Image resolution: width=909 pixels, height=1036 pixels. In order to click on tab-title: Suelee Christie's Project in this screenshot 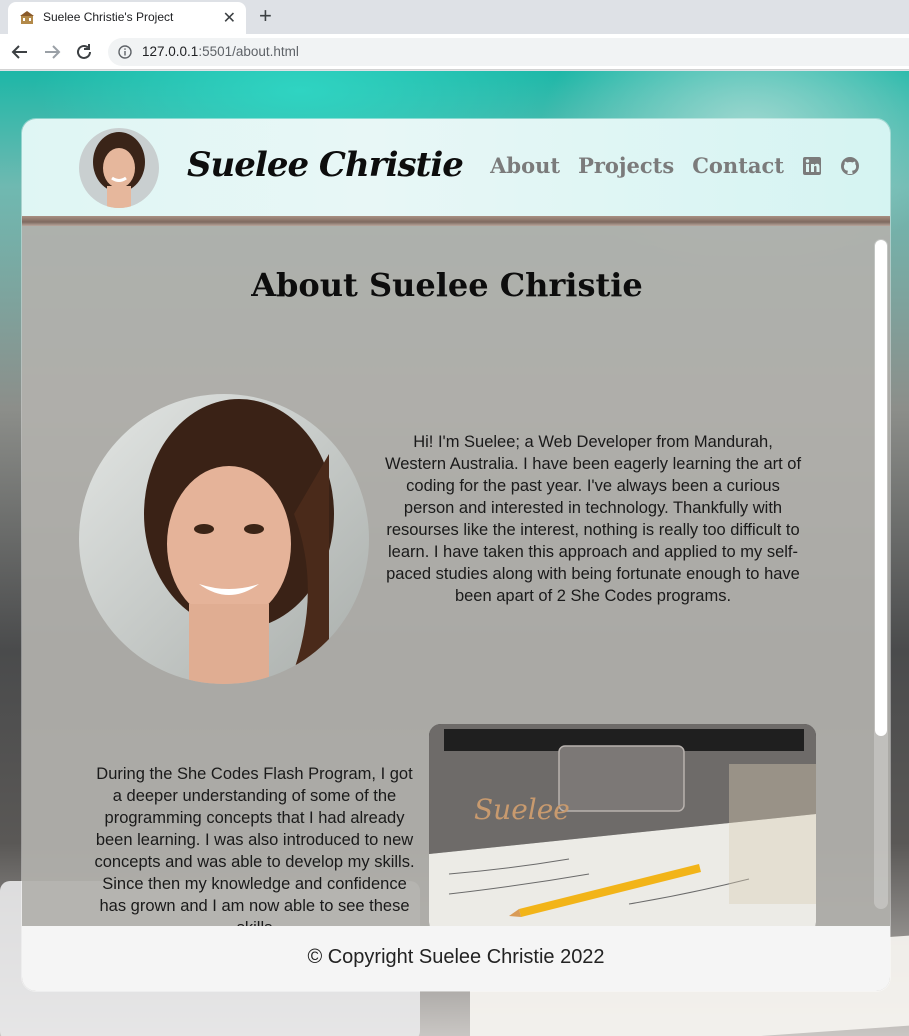, I will do `click(108, 17)`.